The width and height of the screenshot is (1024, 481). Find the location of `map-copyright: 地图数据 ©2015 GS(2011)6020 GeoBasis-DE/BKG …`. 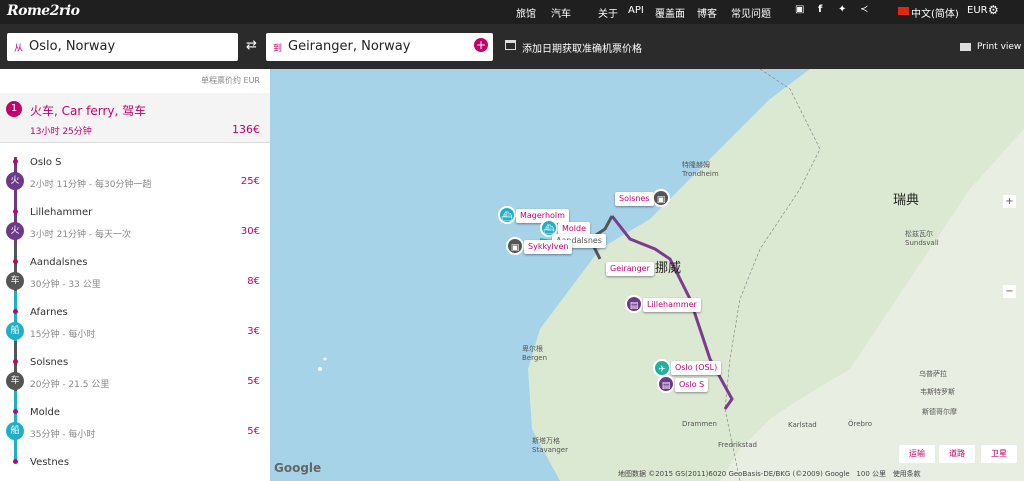

map-copyright: 地图数据 ©2015 GS(2011)6020 GeoBasis-DE/BKG … is located at coordinates (769, 474).